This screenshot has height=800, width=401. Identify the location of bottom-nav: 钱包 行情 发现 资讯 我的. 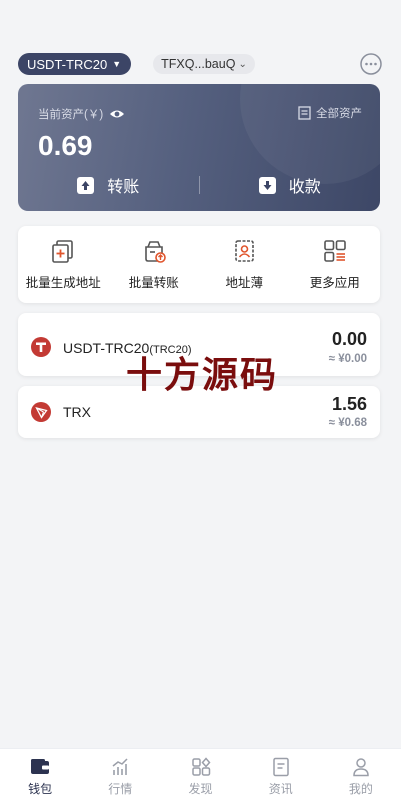
(200, 774).